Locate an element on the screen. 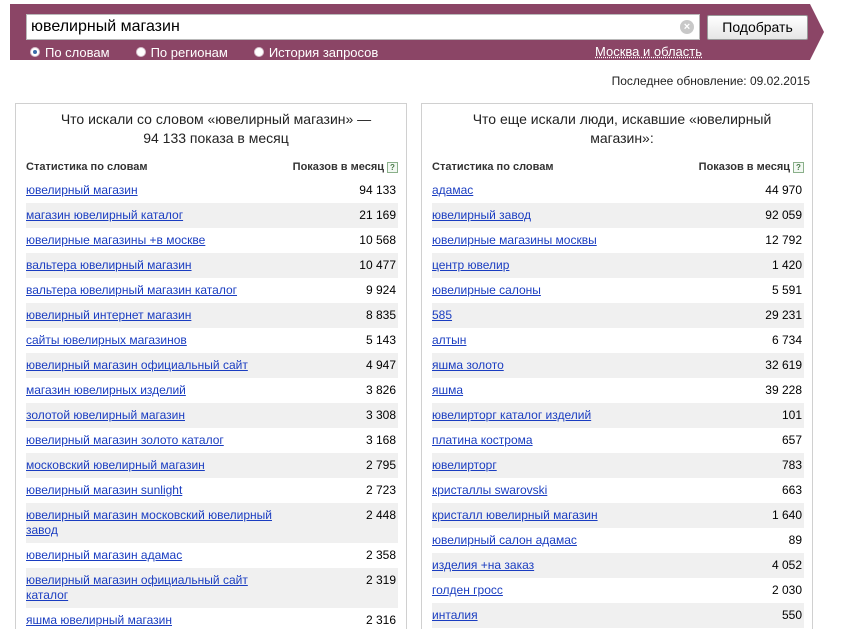  search-mode-group: По словам По регионам История запросов is located at coordinates (217, 52).